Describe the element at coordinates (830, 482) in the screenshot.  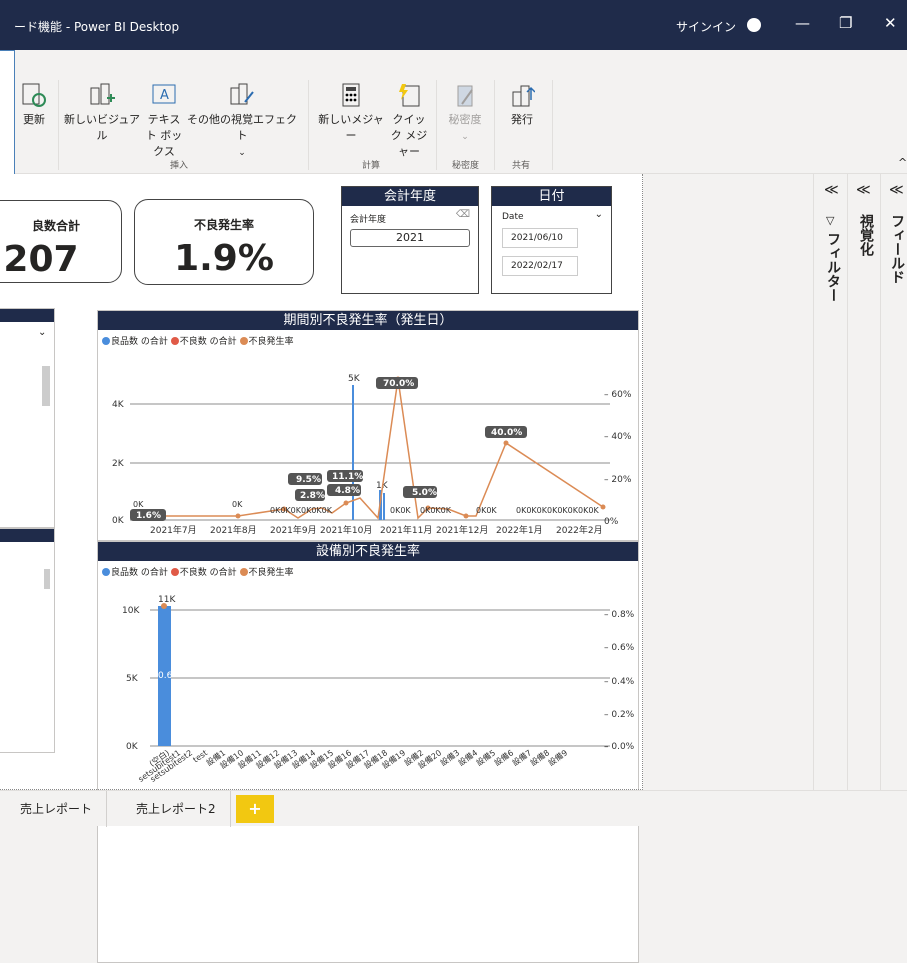
I see `filter-pane: ≪ ▽ フィルター` at that location.